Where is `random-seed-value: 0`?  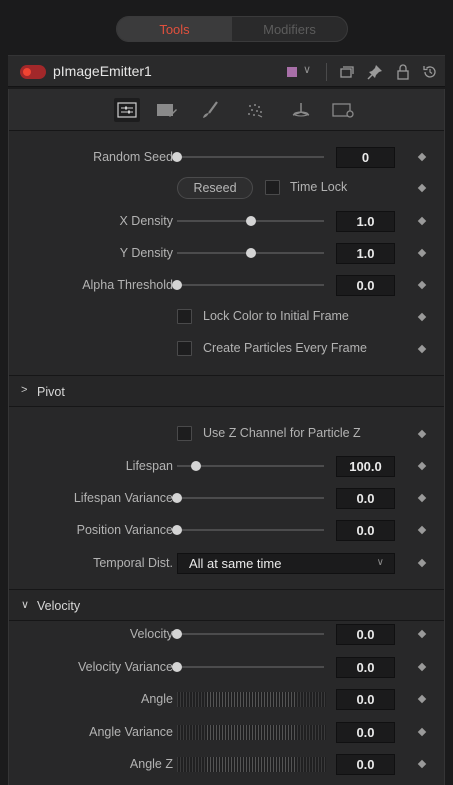 random-seed-value: 0 is located at coordinates (365, 157).